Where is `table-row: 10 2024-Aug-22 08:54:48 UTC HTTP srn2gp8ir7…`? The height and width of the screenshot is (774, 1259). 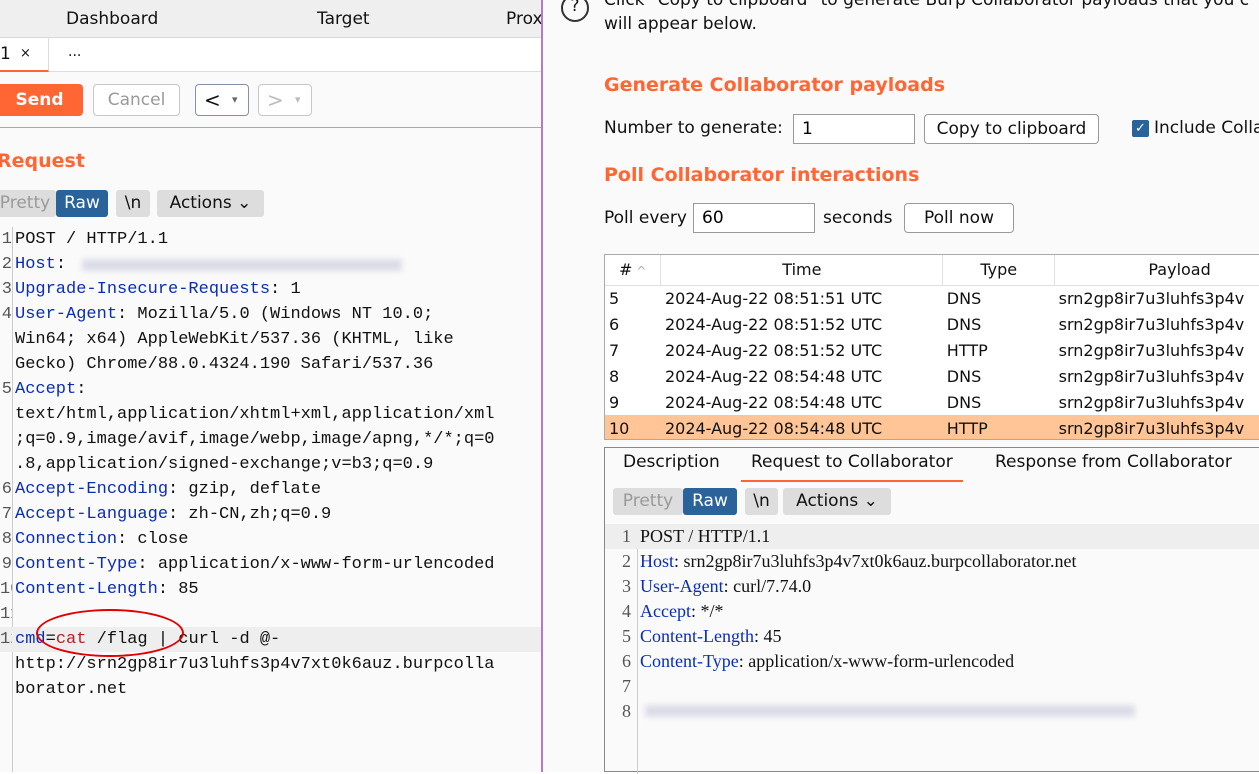 table-row: 10 2024-Aug-22 08:54:48 UTC HTTP srn2gp8ir7… is located at coordinates (932, 427).